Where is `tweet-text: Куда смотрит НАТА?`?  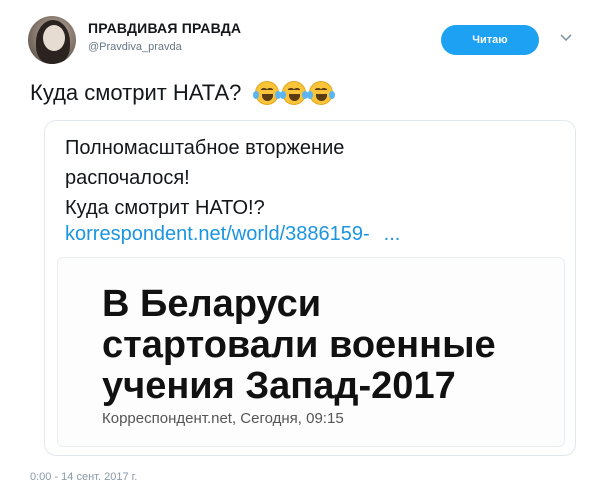 tweet-text: Куда смотрит НАТА? is located at coordinates (183, 93).